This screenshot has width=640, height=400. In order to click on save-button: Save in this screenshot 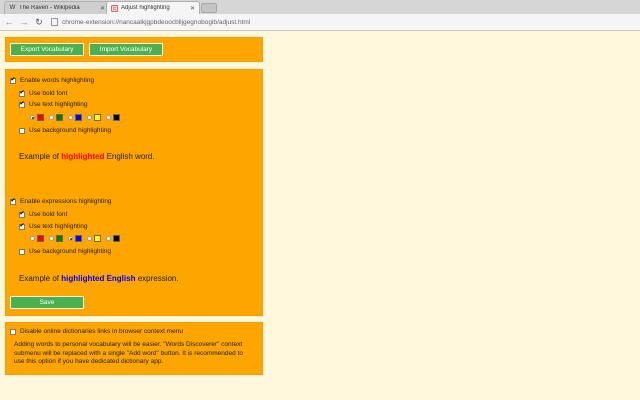, I will do `click(47, 302)`.